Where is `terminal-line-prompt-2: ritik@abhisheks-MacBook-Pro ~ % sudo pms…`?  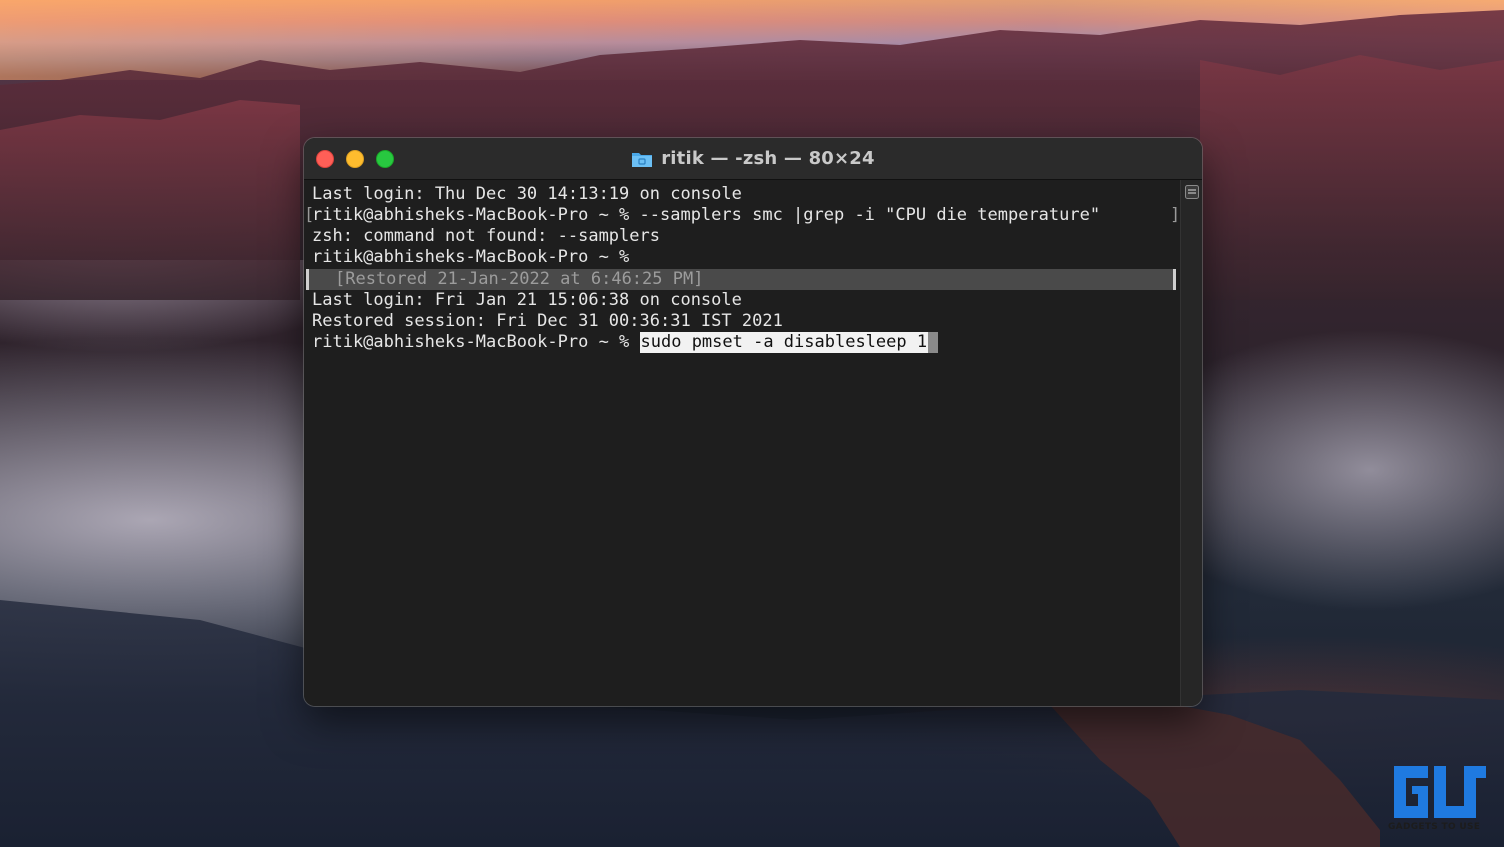
terminal-line-prompt-2: ritik@abhisheks-MacBook-Pro ~ % sudo pms… is located at coordinates (625, 342).